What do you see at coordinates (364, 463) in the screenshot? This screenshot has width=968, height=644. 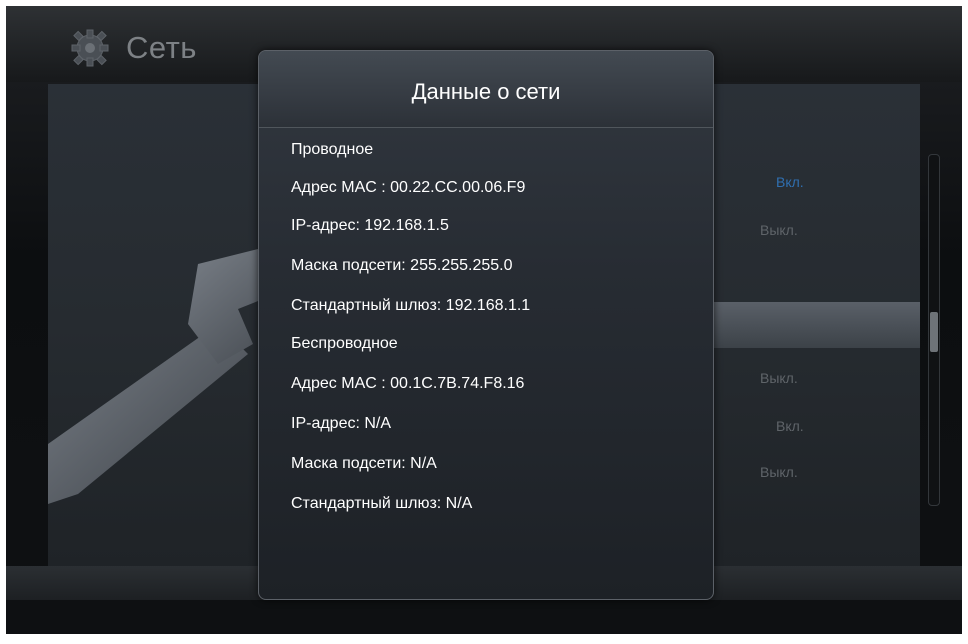 I see `wireless-subnet-mask: Маска подсети: N/A` at bounding box center [364, 463].